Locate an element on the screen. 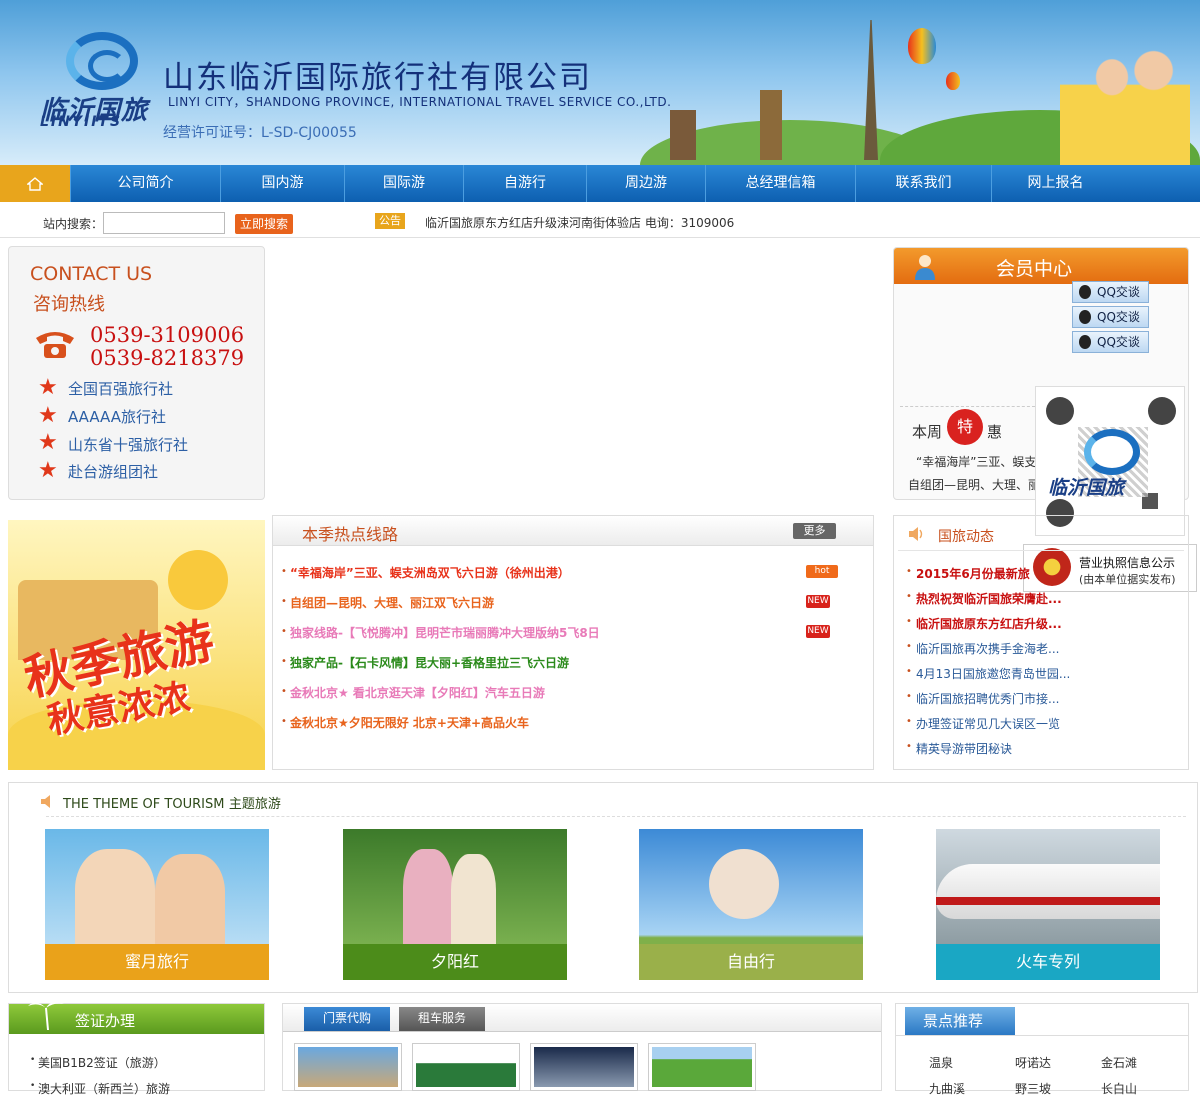 This screenshot has height=1097, width=1200. news-item: 精英导游带团秘诀 is located at coordinates (964, 748).